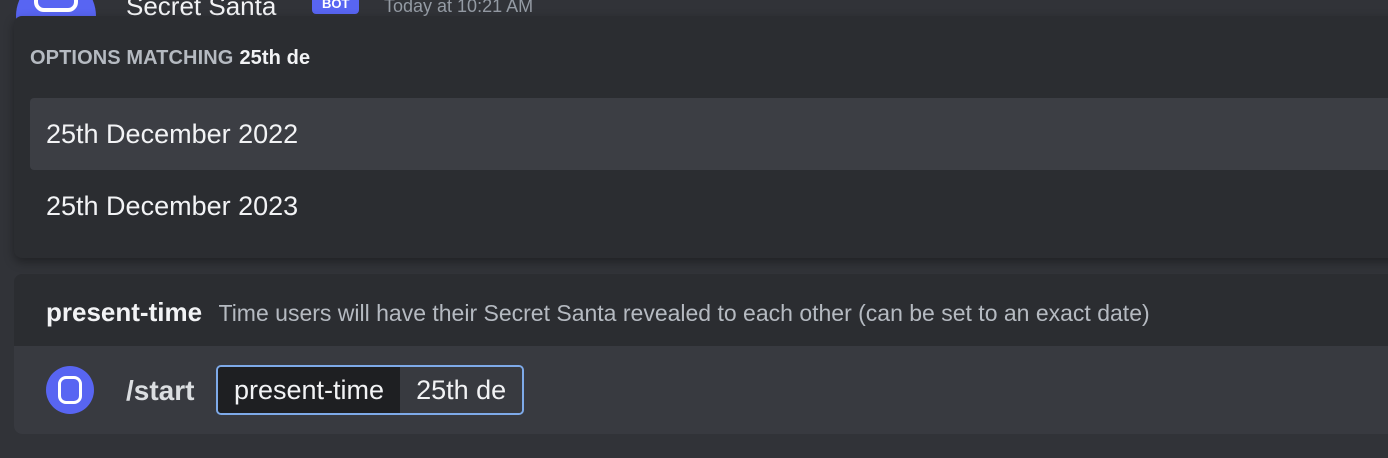 The width and height of the screenshot is (1388, 458). Describe the element at coordinates (132, 58) in the screenshot. I see `autocomplete-header-prefix: OPTIONS MATCHING` at that location.